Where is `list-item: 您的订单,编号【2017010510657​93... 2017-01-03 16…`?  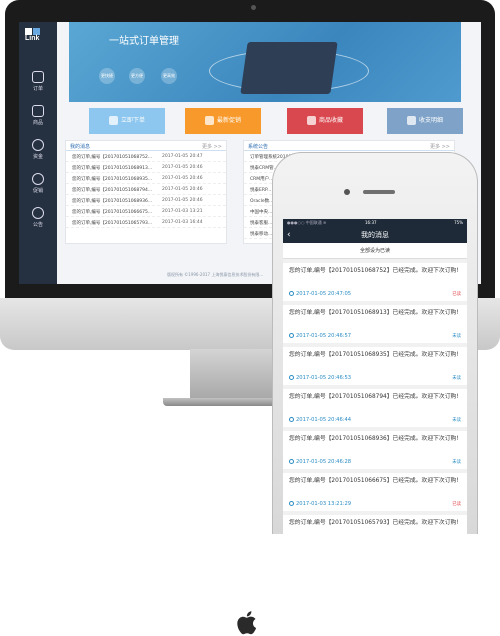 list-item: 您的订单,编号【2017010510657​93... 2017-01-03 16… is located at coordinates (146, 222).